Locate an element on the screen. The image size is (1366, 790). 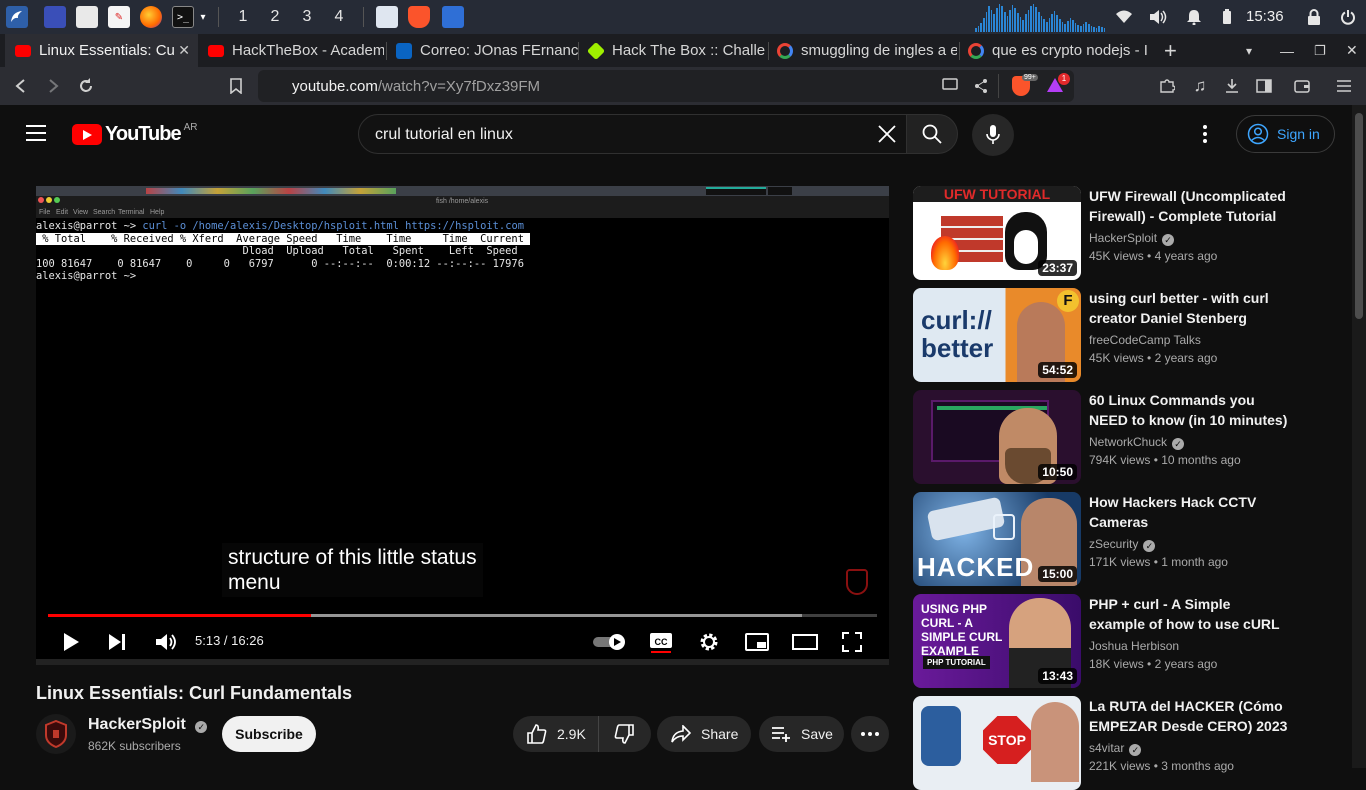
youtube-logo: YouTube AR is located at coordinates (134, 134).